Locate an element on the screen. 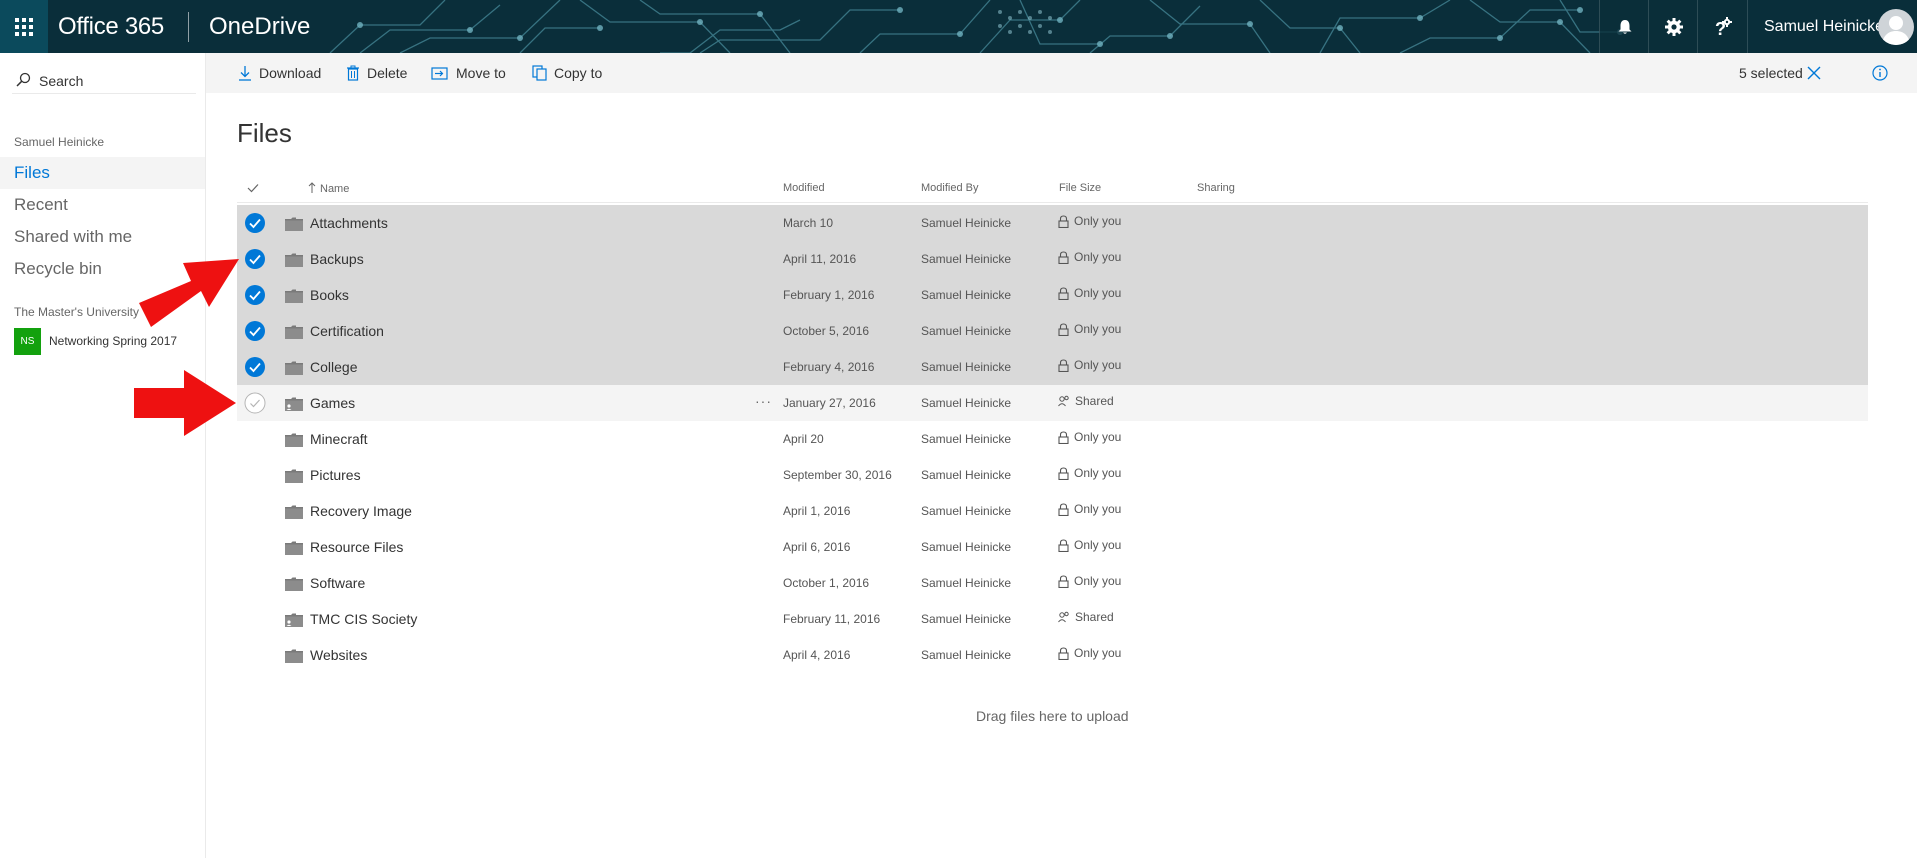 Image resolution: width=1917 pixels, height=858 pixels. modified-date: January 27, 2016 is located at coordinates (829, 403).